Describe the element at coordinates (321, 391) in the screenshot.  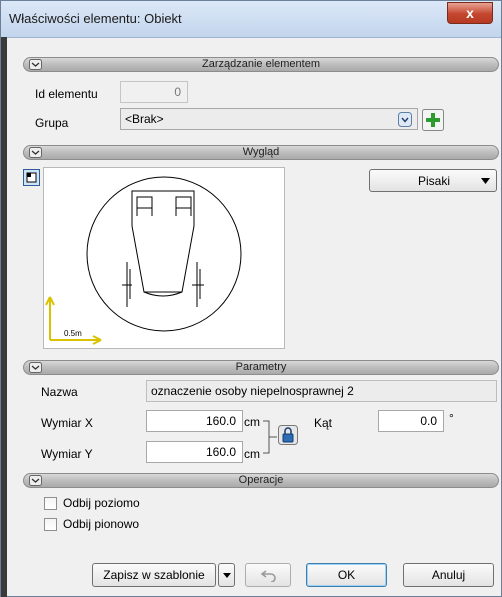
I see `name-field: oznaczenie osoby niepelnosprawnej 2` at that location.